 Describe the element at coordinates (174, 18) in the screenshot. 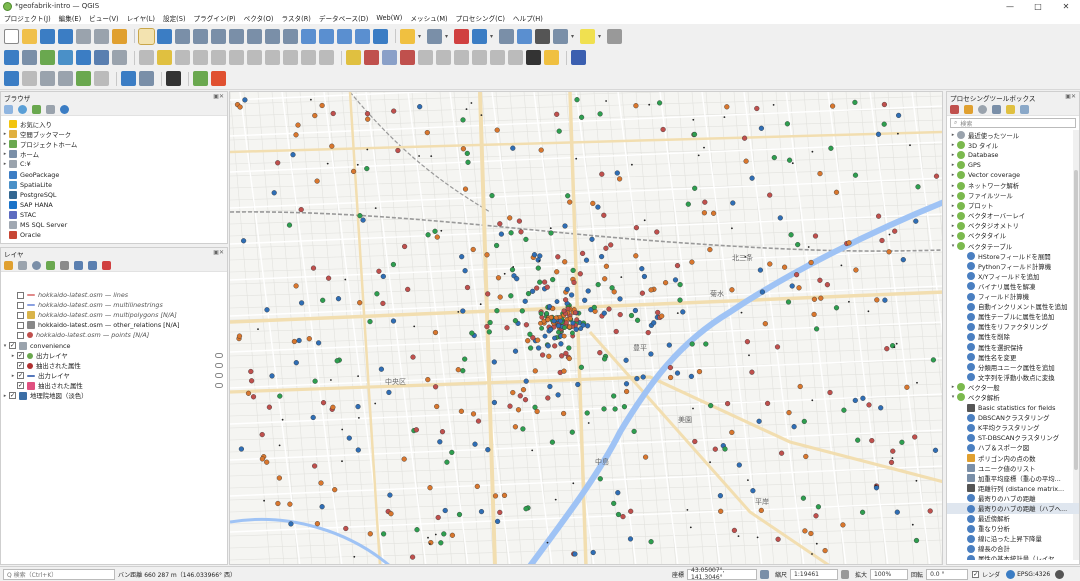

I see `menu-item: 設定(S)` at that location.